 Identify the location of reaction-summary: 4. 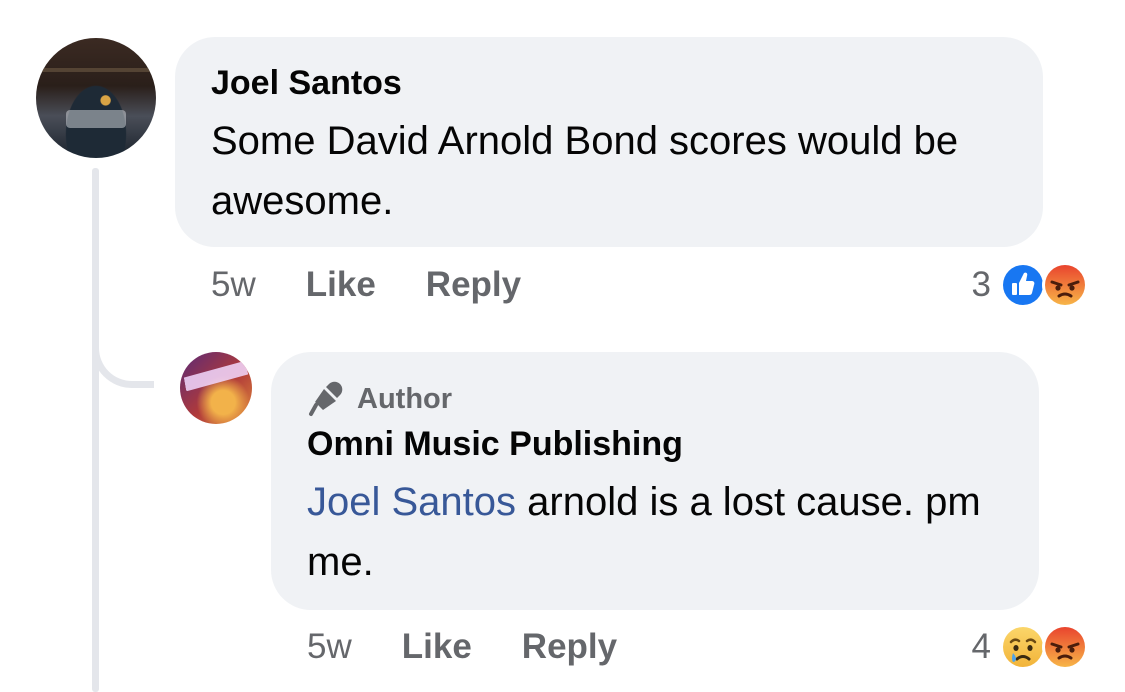
(1030, 647).